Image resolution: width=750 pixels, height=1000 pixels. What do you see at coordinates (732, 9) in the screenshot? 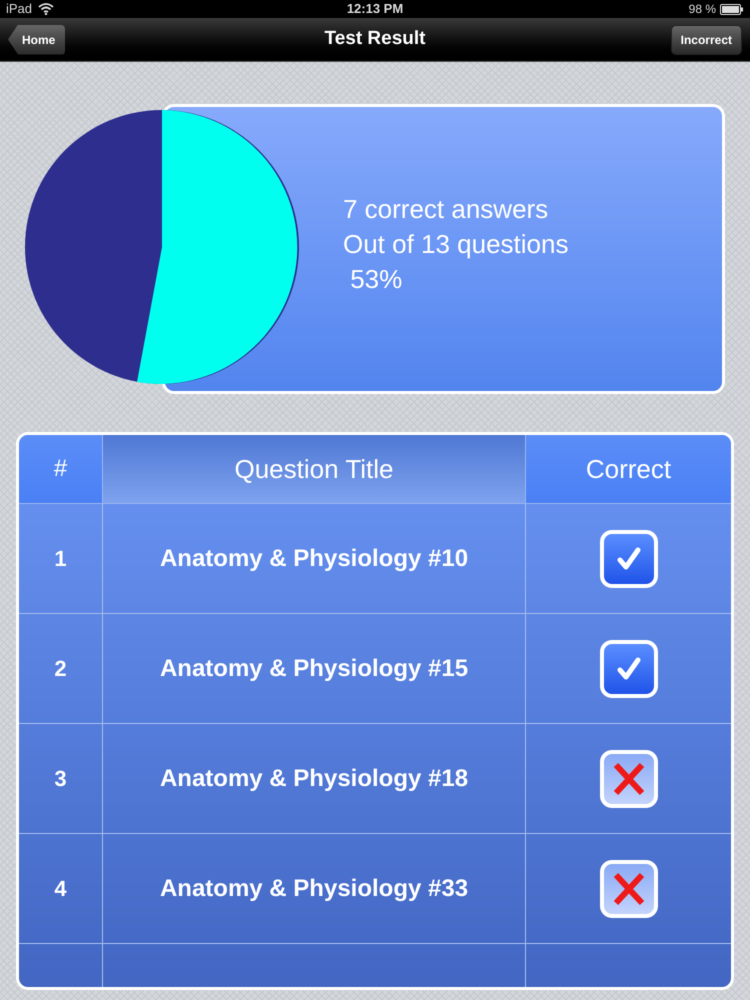
I see `battery-icon` at bounding box center [732, 9].